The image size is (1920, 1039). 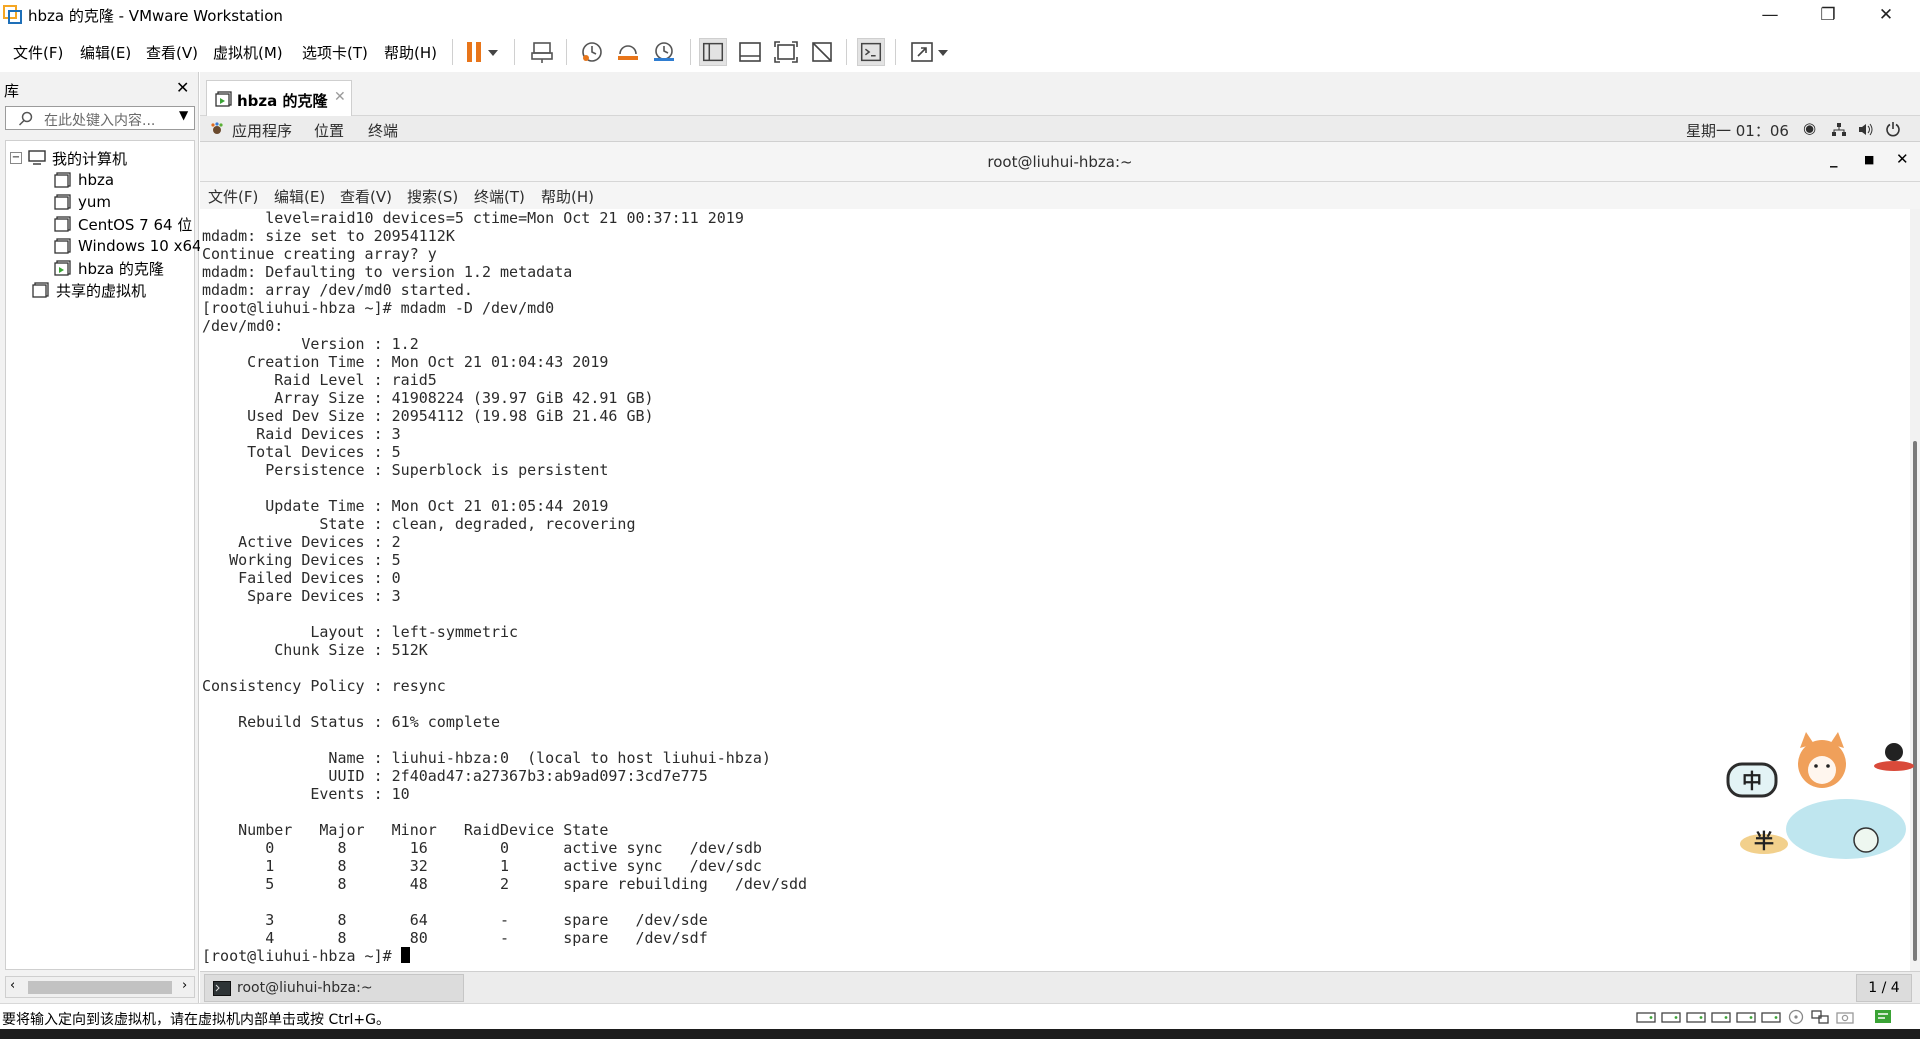 I want to click on stretch-dropdown-icon, so click(x=943, y=52).